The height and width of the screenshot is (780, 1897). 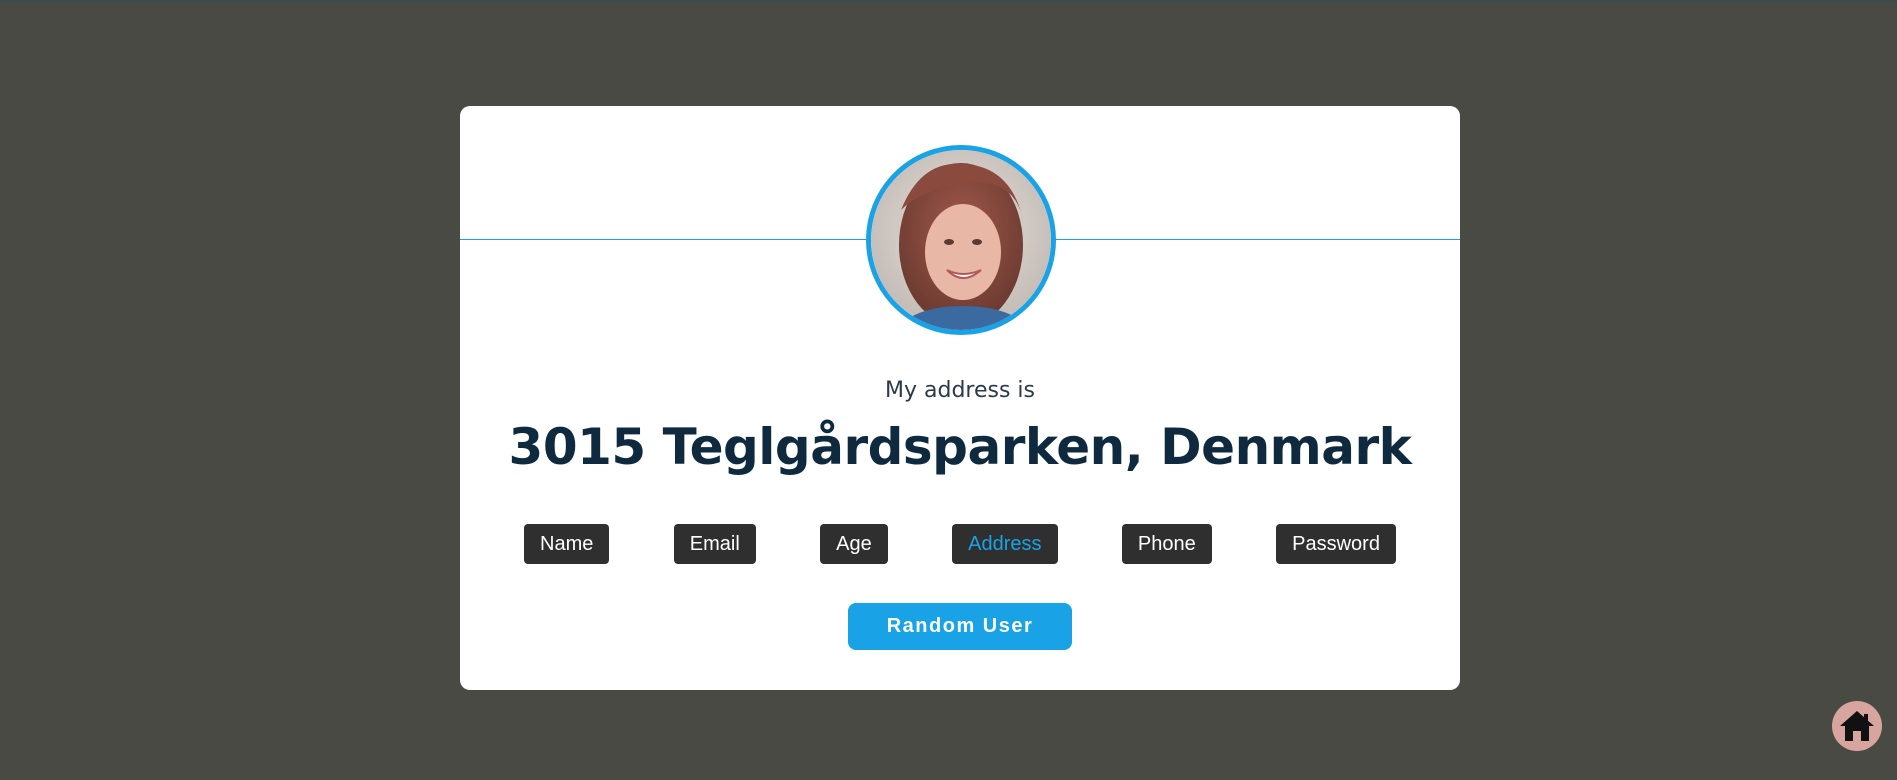 I want to click on tab-label: Address, so click(x=1005, y=543).